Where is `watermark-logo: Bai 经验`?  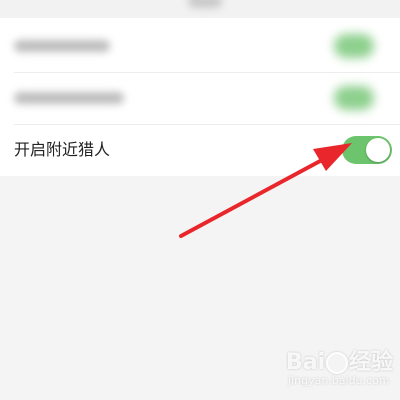 watermark-logo: Bai 经验 is located at coordinates (339, 360).